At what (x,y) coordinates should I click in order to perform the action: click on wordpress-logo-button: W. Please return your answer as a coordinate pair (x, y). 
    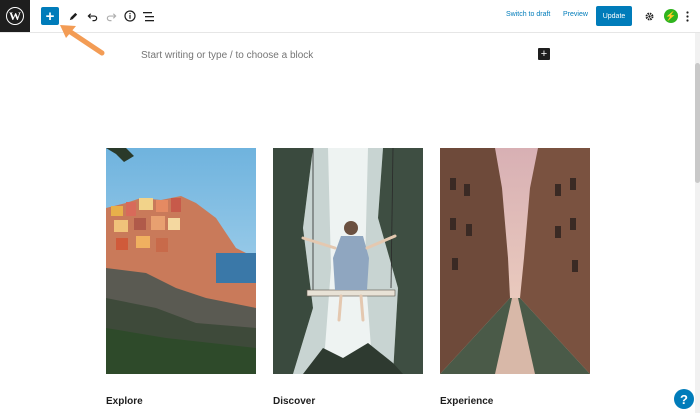
    Looking at the image, I should click on (15, 16).